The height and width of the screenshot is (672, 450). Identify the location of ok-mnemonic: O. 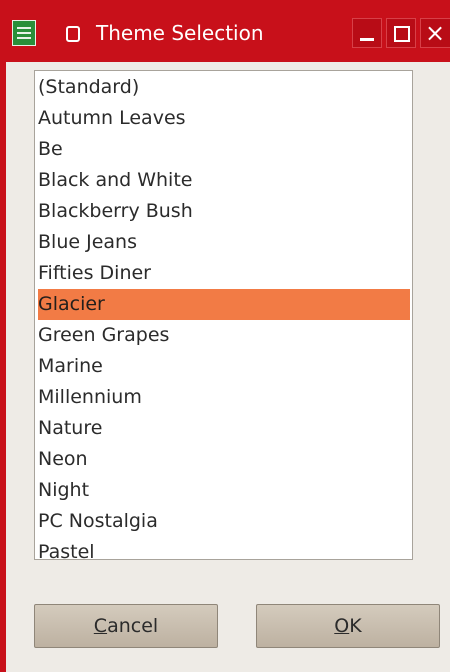
(342, 626).